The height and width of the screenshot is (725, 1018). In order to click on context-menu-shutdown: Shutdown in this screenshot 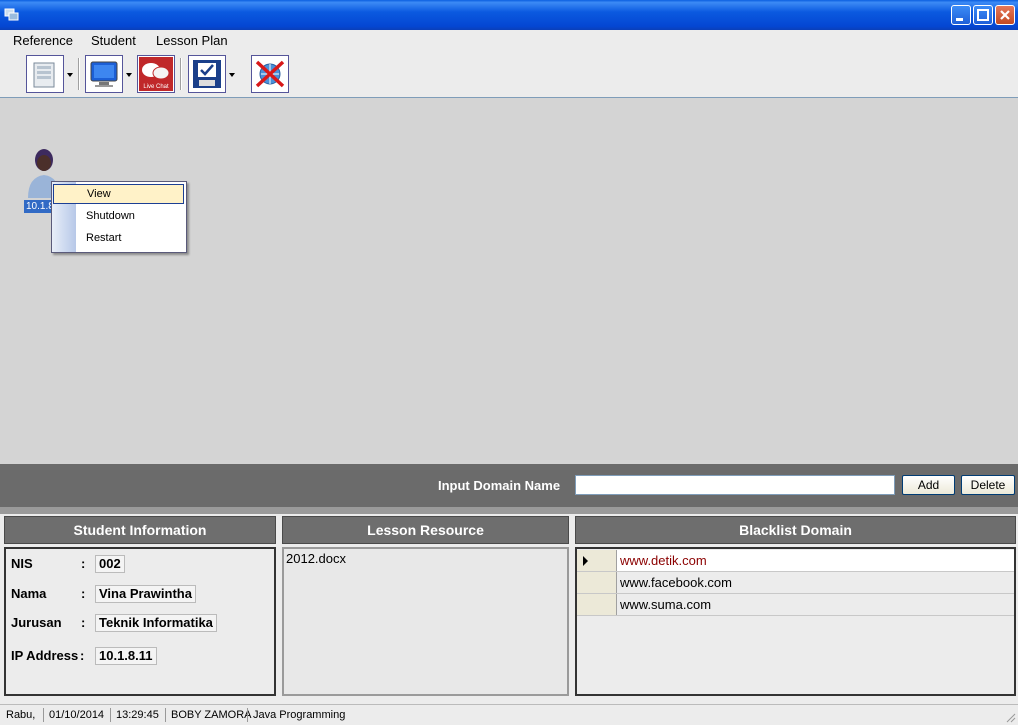, I will do `click(118, 216)`.